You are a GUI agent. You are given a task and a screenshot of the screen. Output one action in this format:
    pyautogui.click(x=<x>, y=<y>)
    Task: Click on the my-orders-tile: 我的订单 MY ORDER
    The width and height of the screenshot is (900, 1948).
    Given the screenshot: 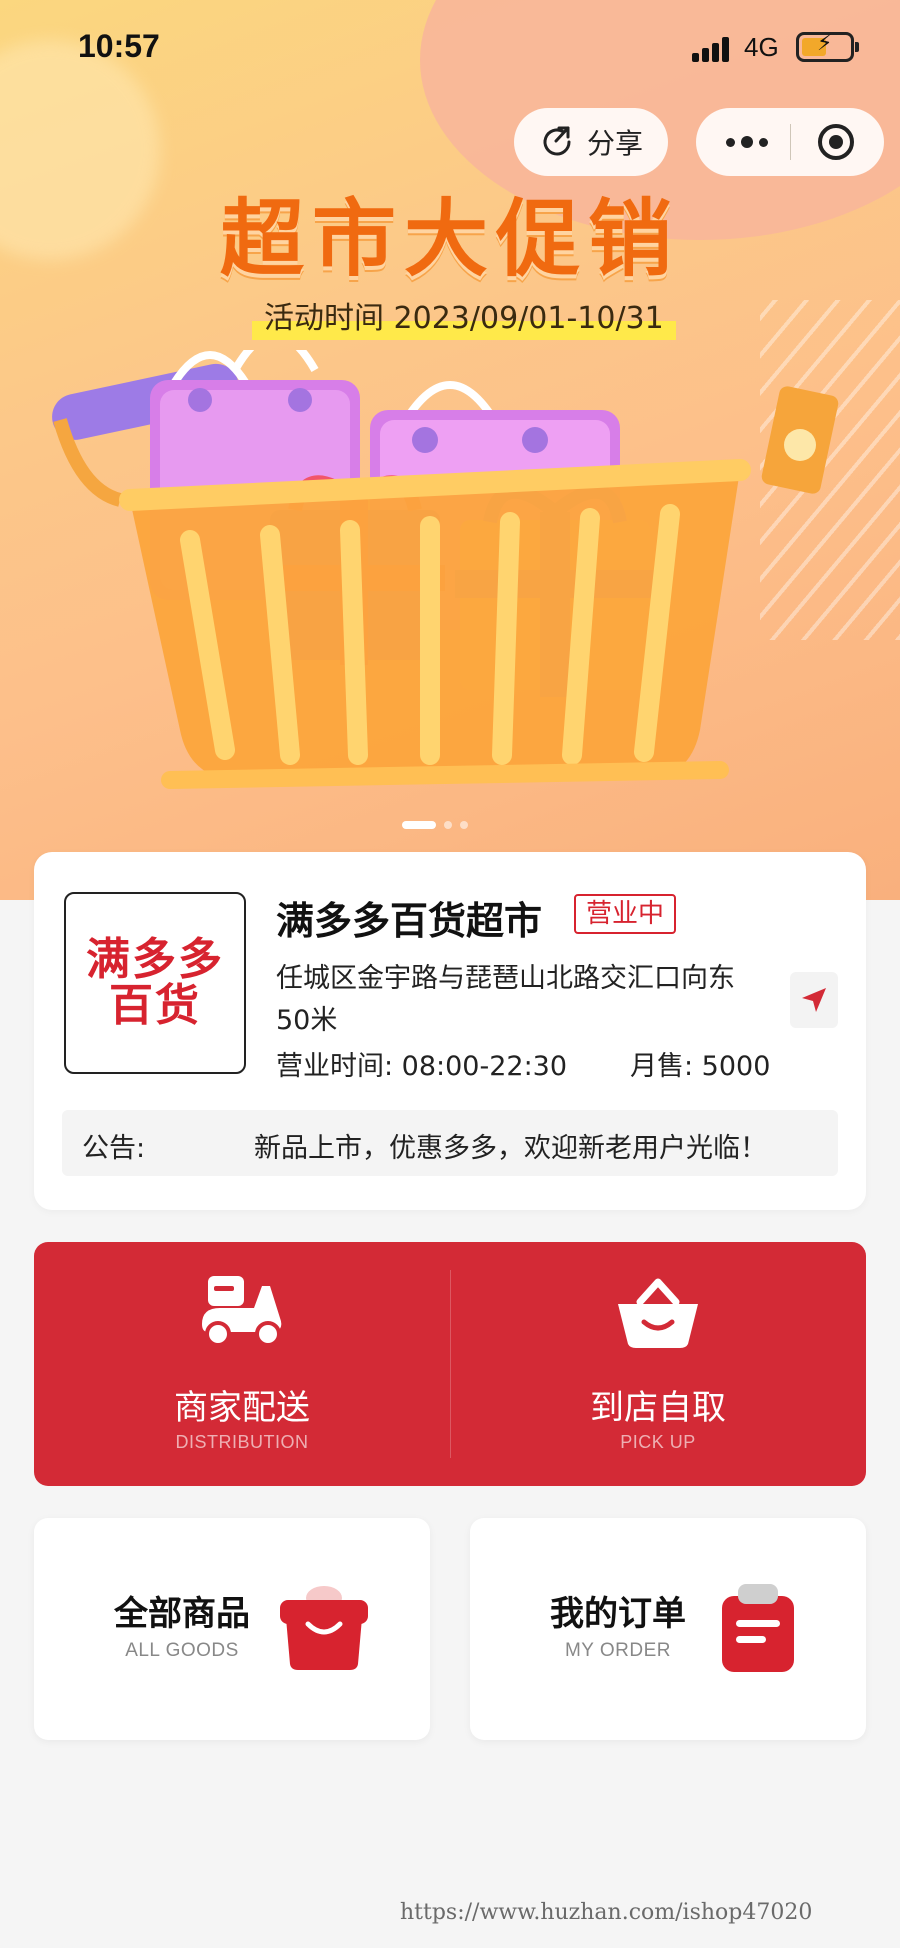 What is the action you would take?
    pyautogui.click(x=668, y=1629)
    